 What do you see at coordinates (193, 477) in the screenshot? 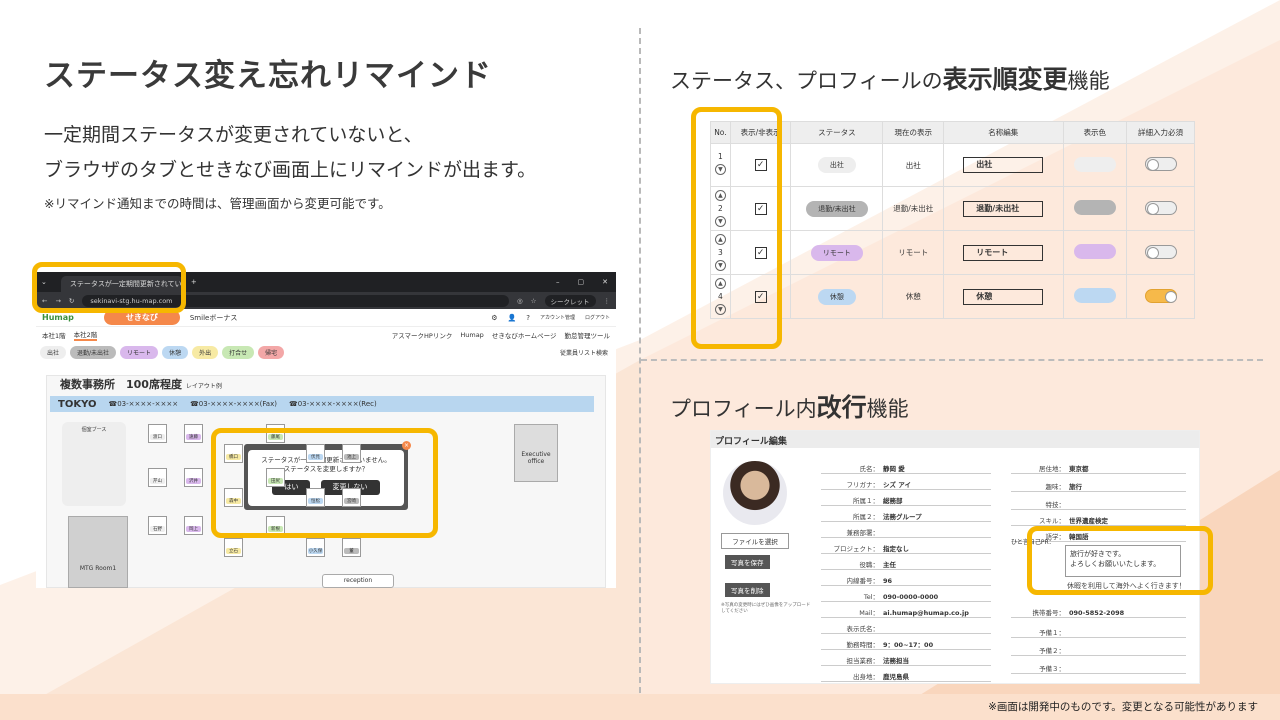
I see `seat: 沢井` at bounding box center [193, 477].